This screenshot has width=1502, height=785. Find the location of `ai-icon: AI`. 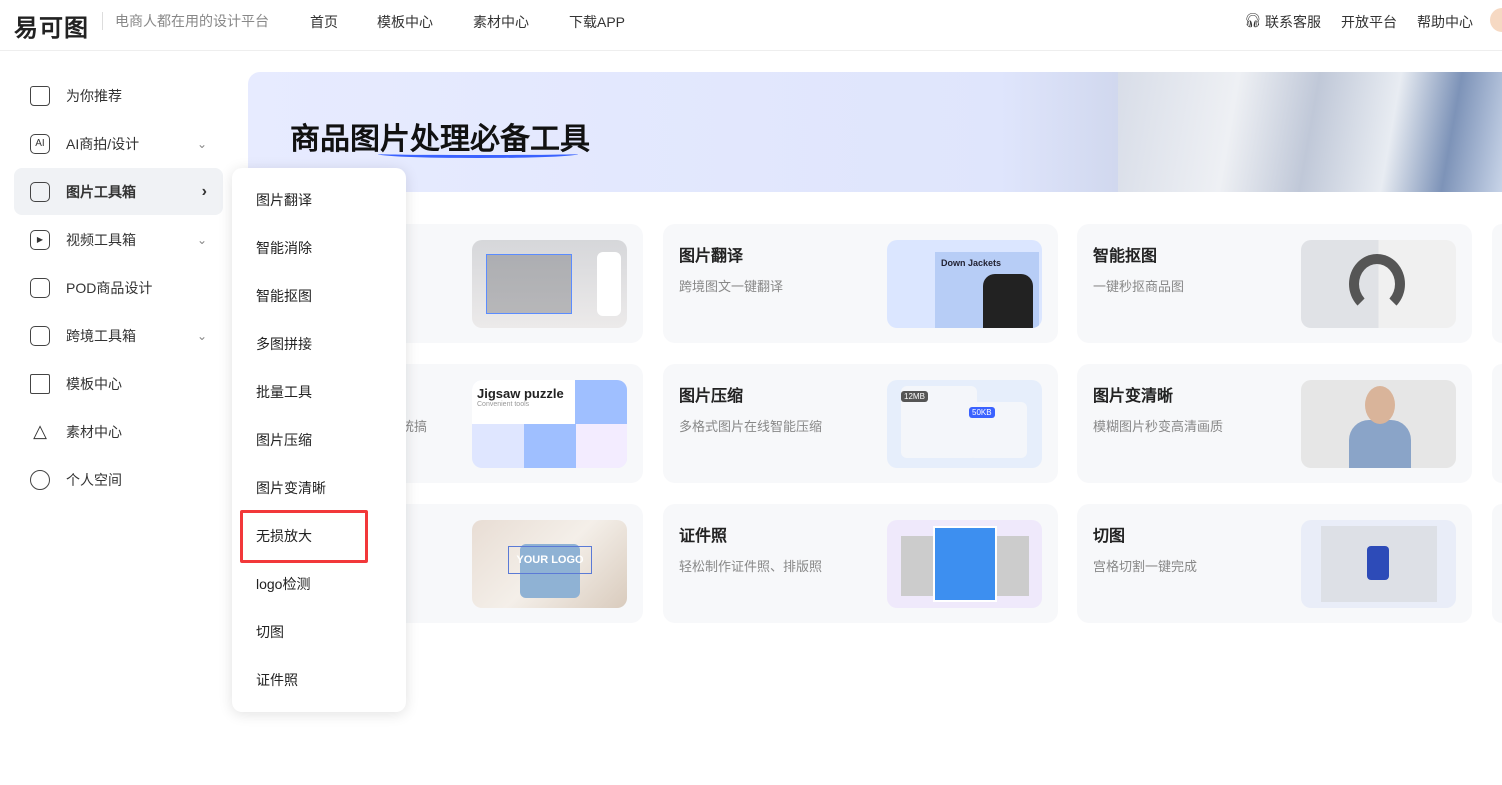

ai-icon: AI is located at coordinates (40, 143).